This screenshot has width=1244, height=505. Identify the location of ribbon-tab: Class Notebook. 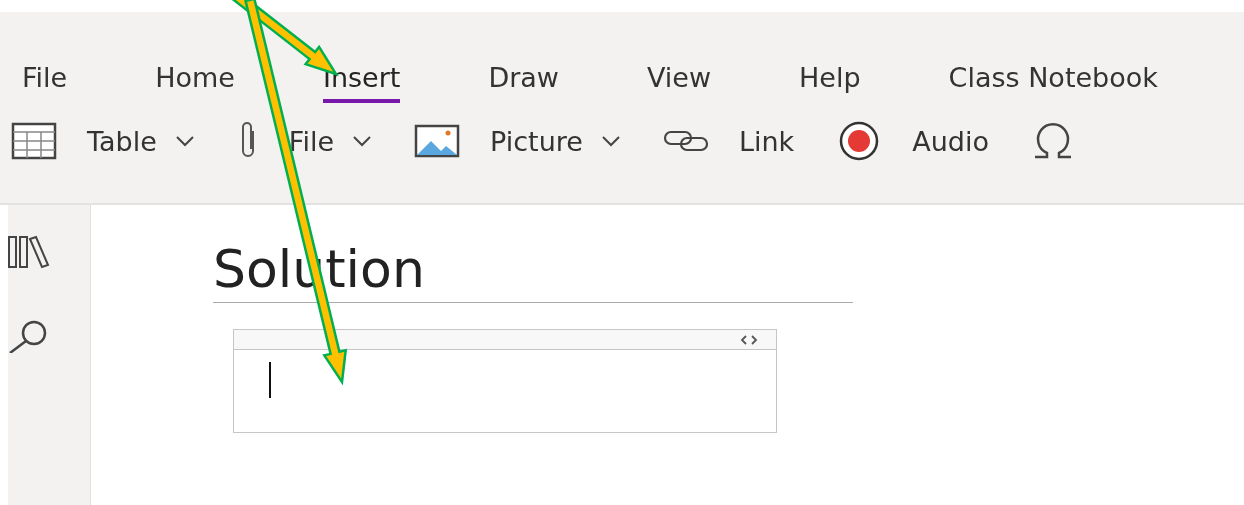
(1053, 82).